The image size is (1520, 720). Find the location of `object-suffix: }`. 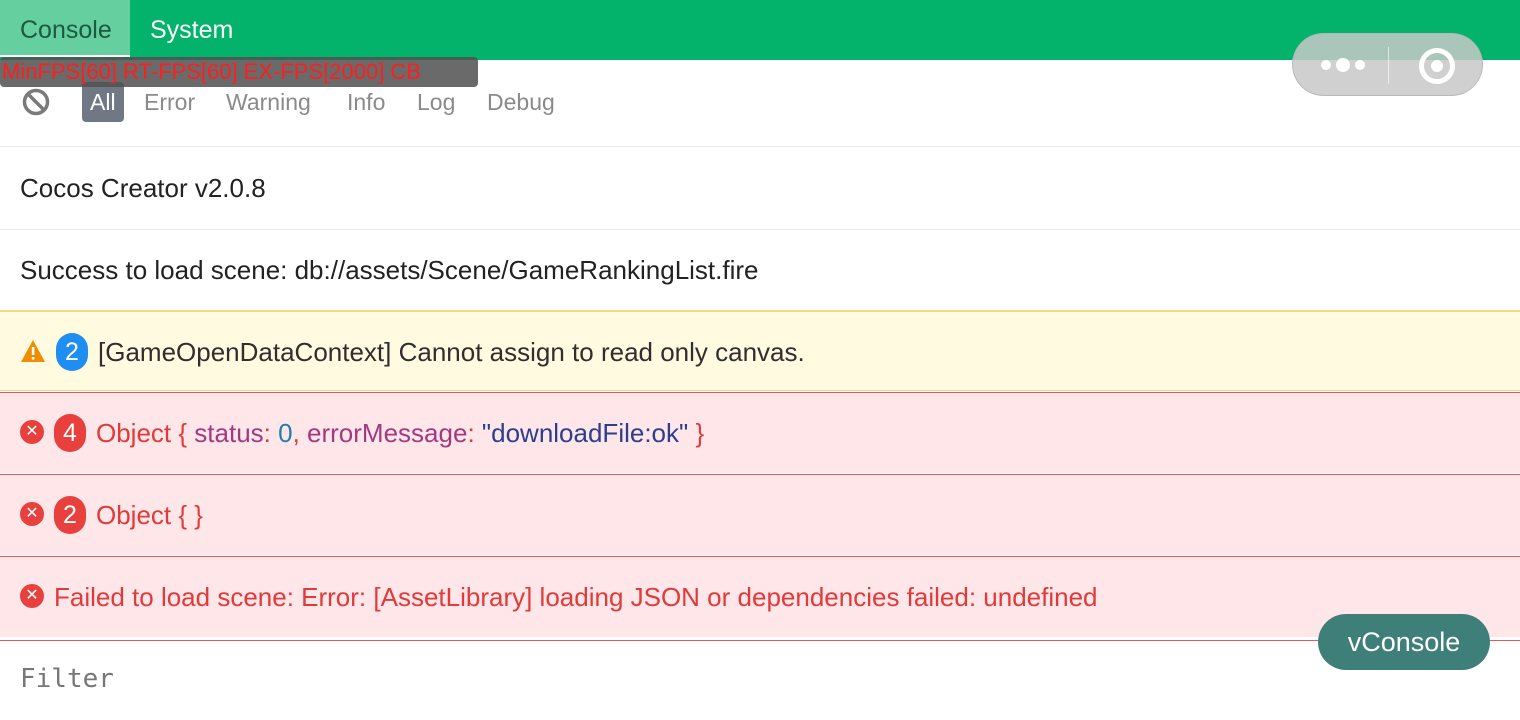

object-suffix: } is located at coordinates (696, 433).